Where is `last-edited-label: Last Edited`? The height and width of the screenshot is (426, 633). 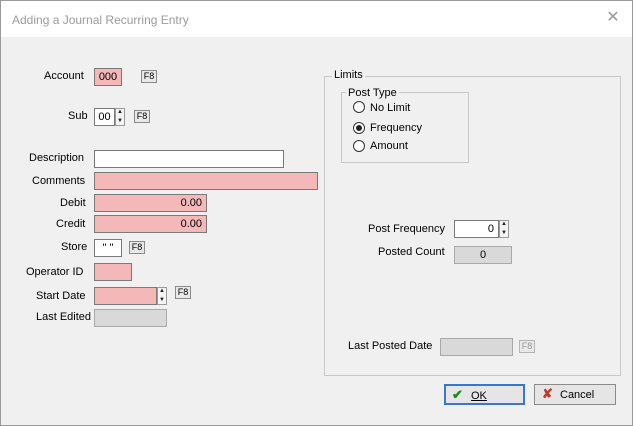
last-edited-label: Last Edited is located at coordinates (64, 317).